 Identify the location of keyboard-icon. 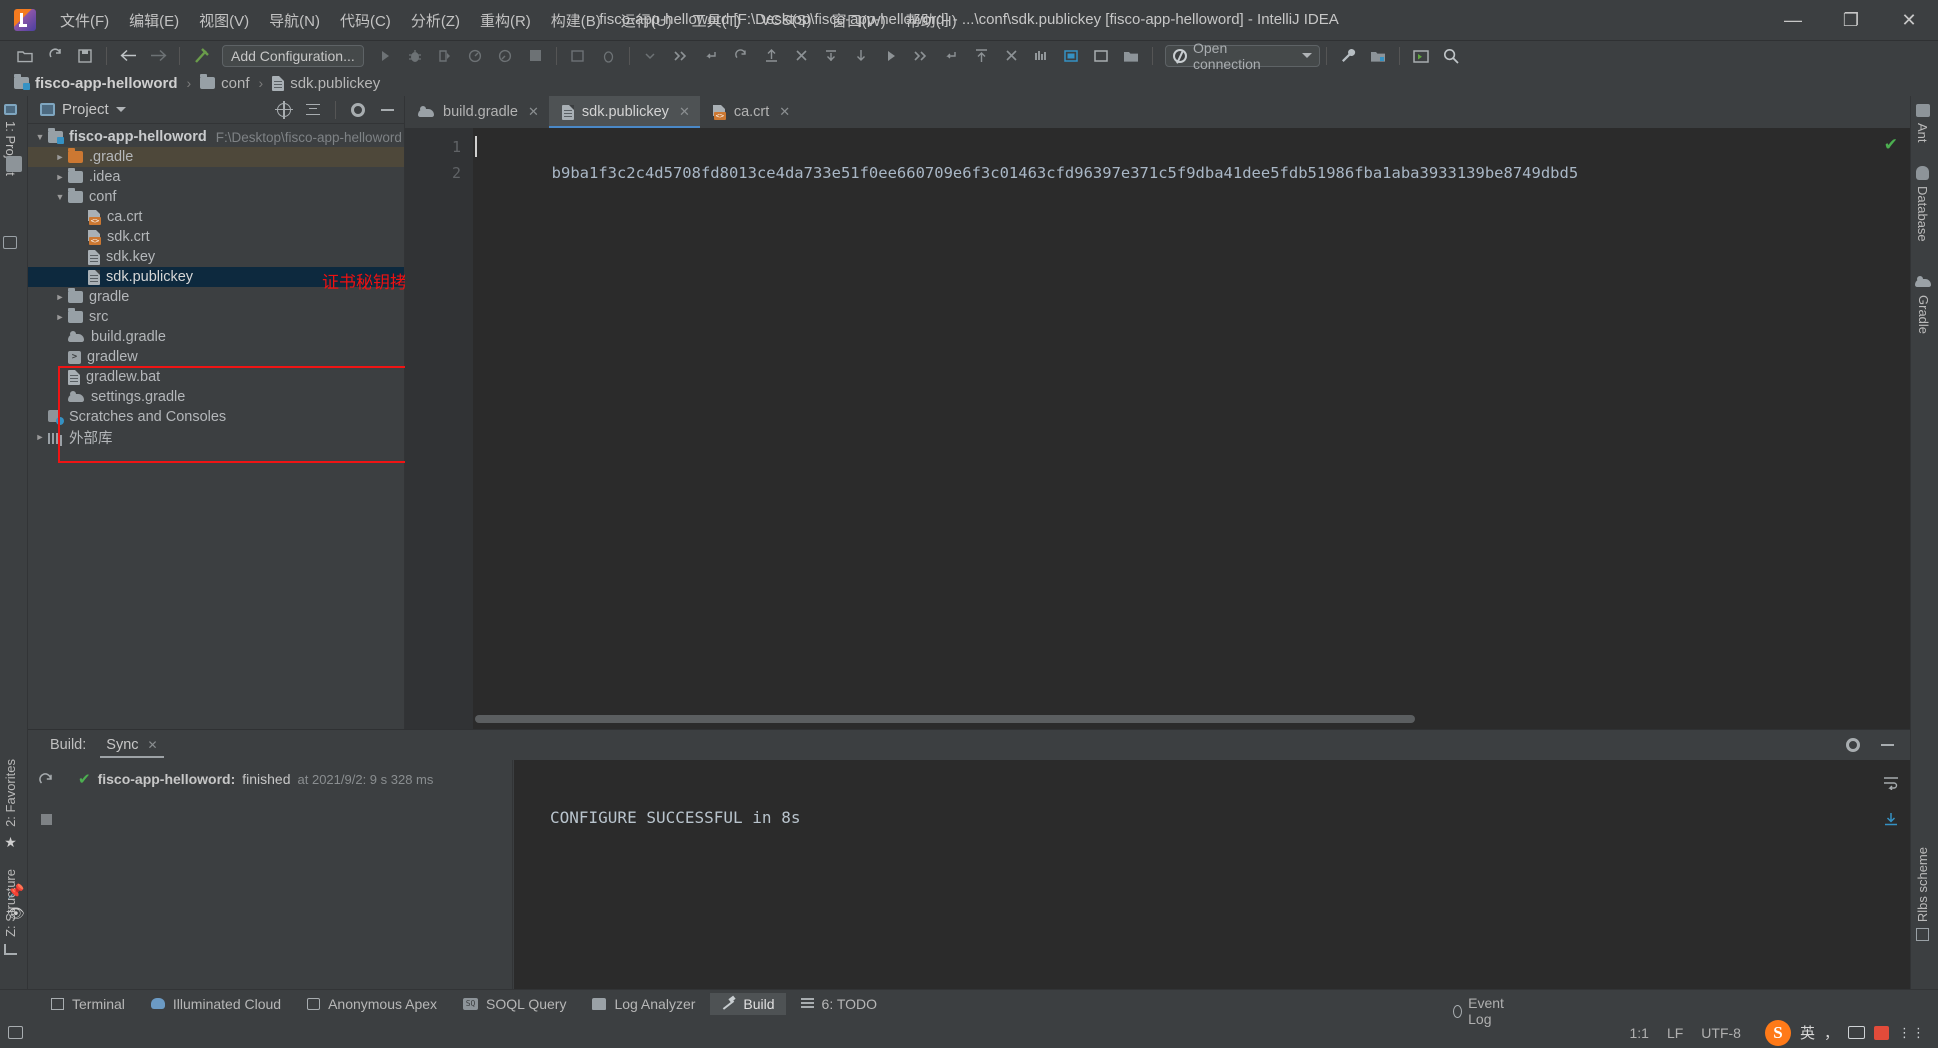
(1856, 1032).